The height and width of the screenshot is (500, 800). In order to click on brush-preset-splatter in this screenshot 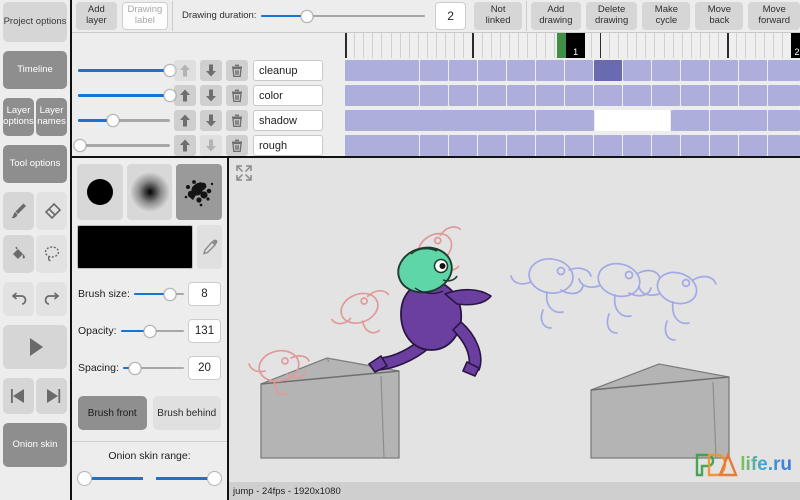, I will do `click(199, 192)`.